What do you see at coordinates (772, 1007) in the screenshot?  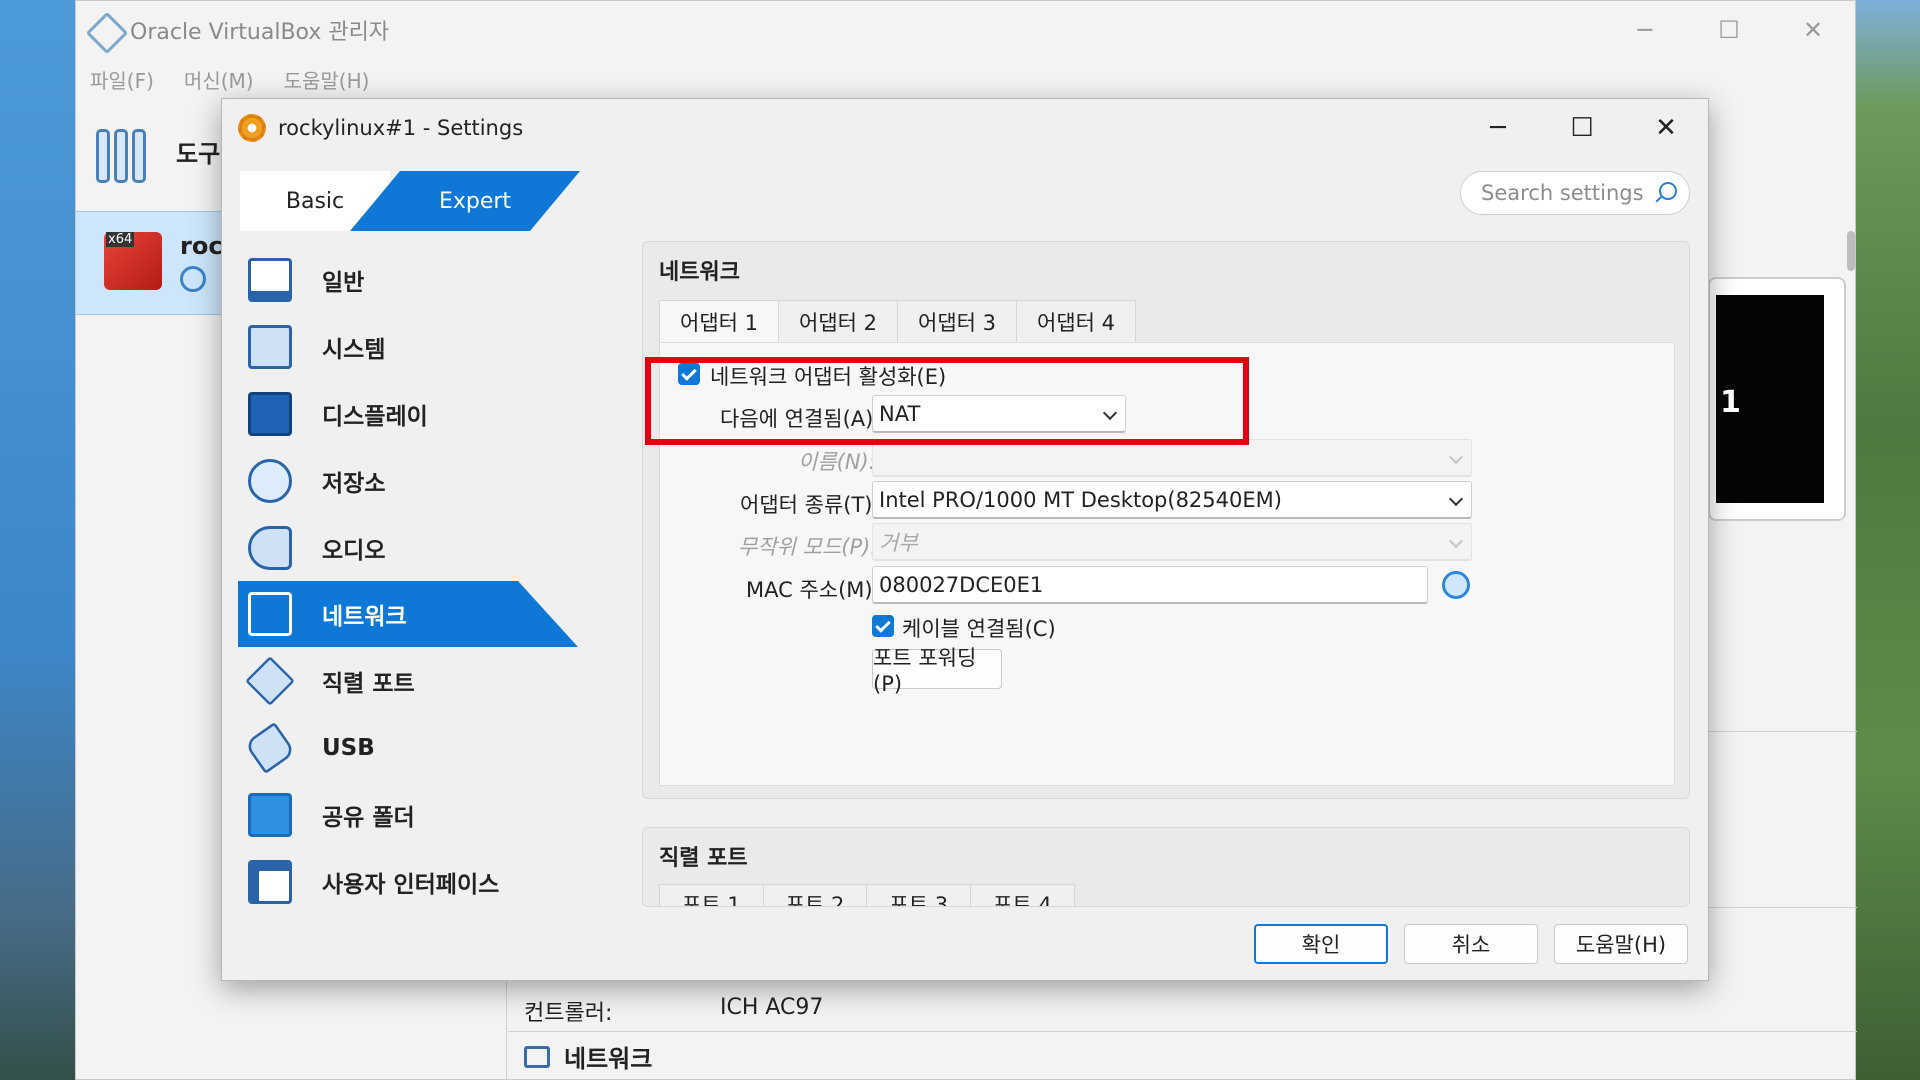 I see `details-controller-value: ICH AC97` at bounding box center [772, 1007].